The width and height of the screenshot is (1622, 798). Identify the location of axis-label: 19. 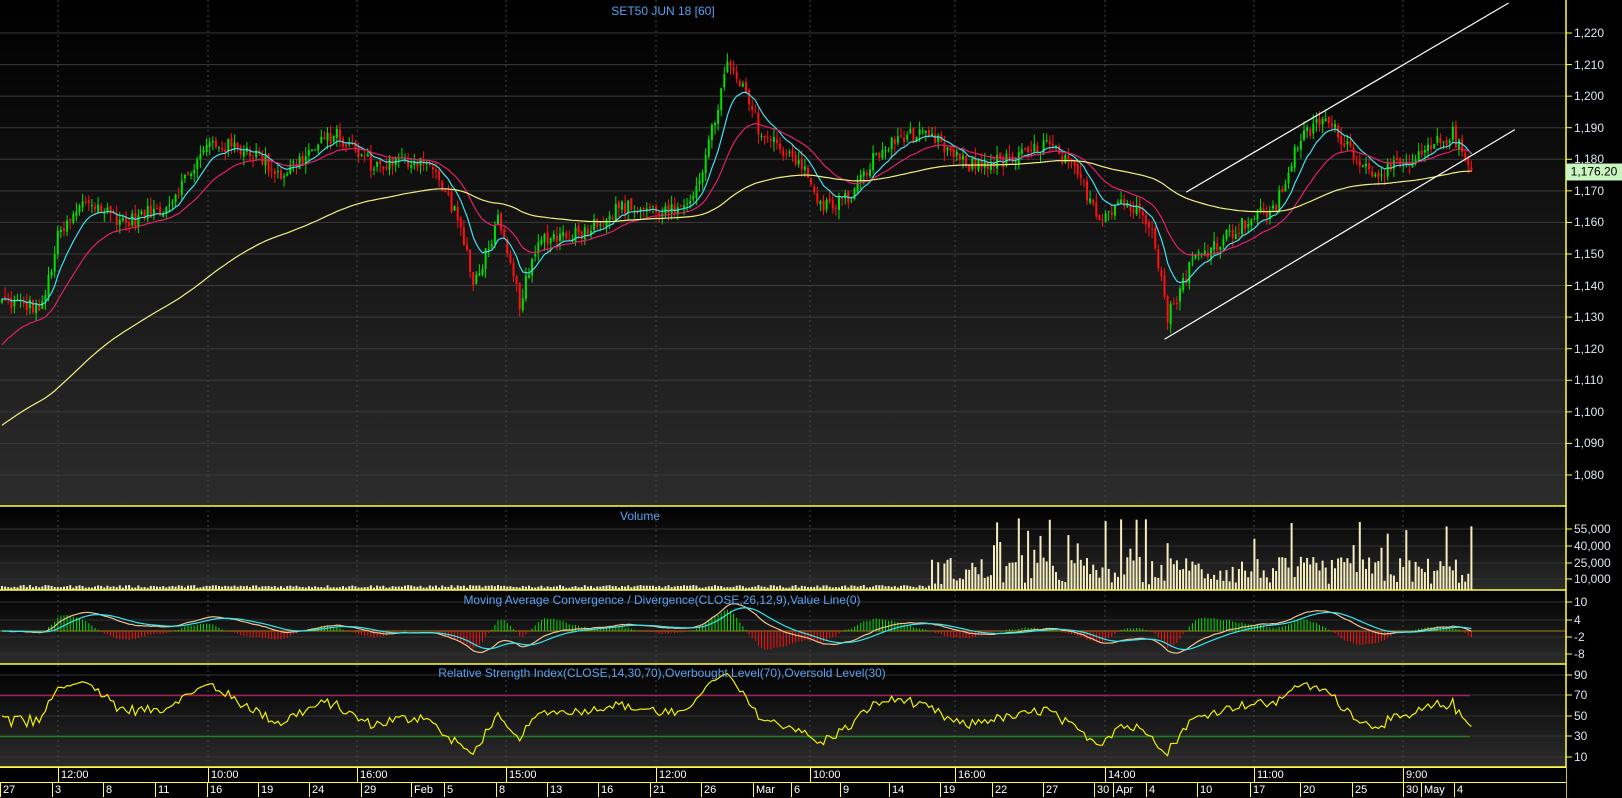
(265, 790).